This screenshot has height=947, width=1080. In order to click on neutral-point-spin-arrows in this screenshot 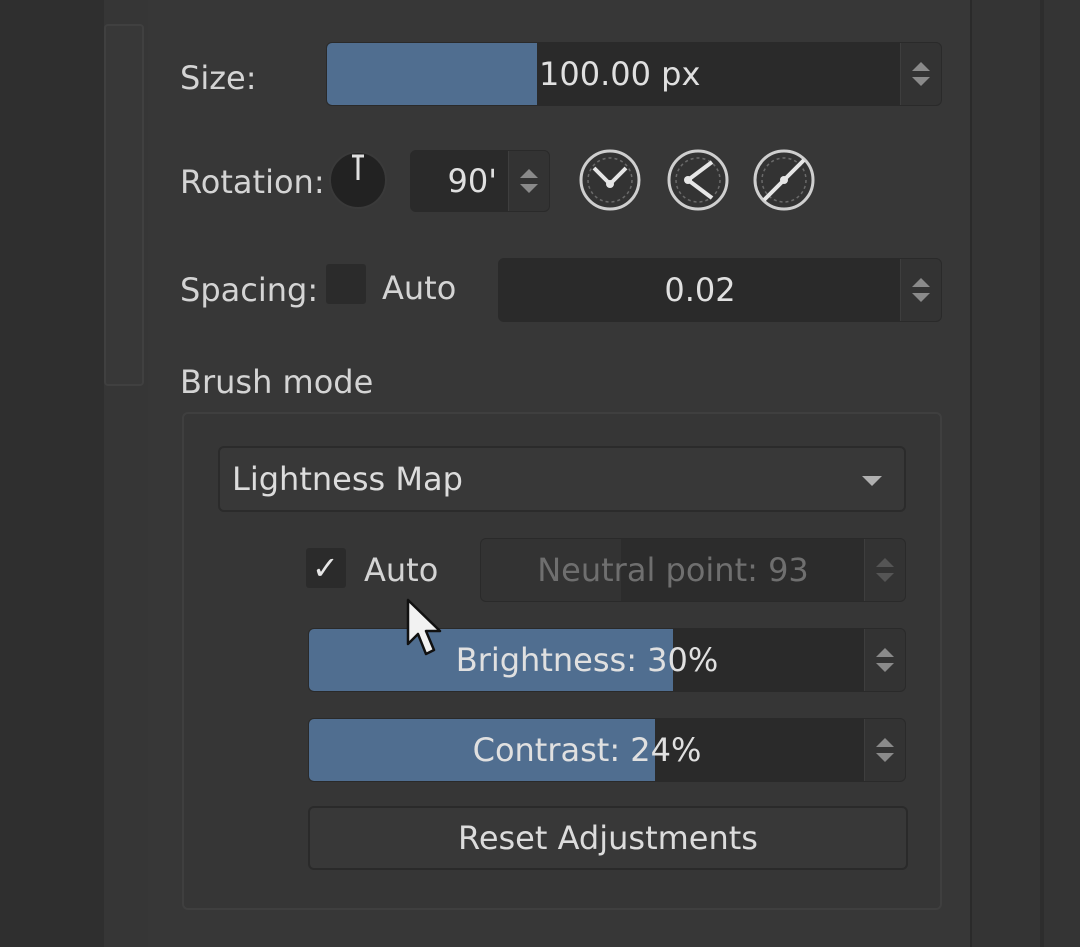, I will do `click(884, 570)`.